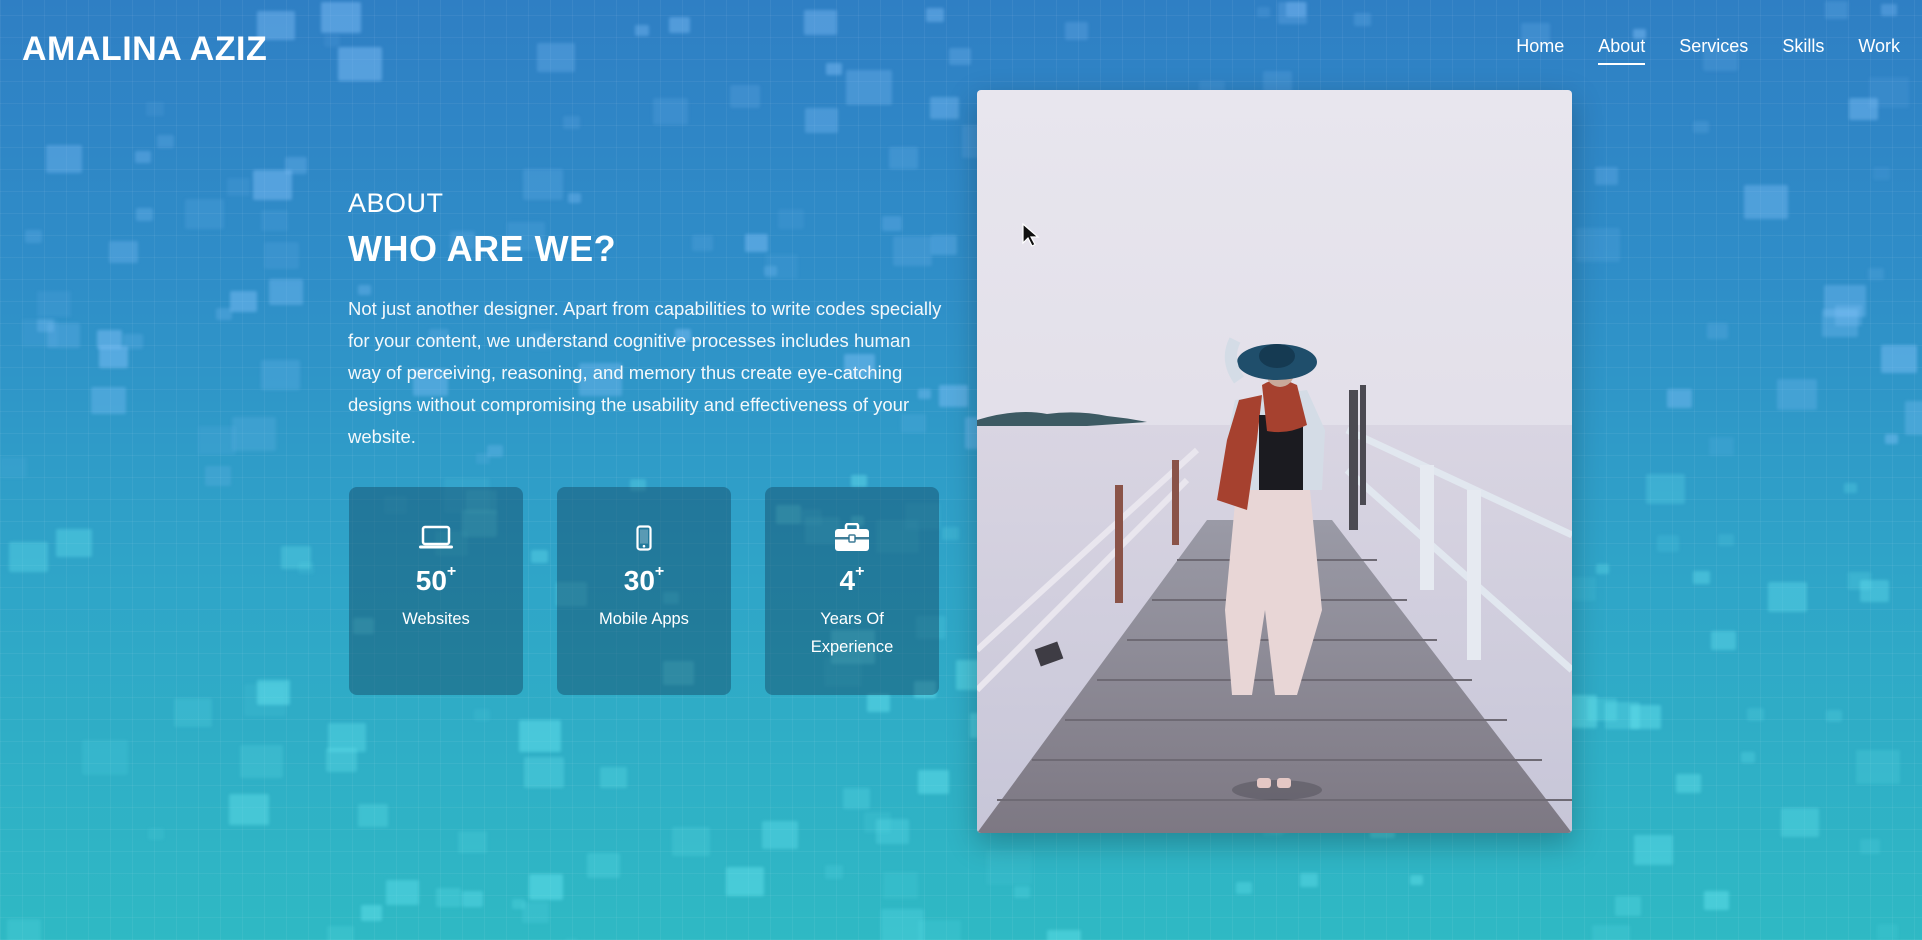 This screenshot has width=1922, height=940. What do you see at coordinates (144, 49) in the screenshot?
I see `site-logo: AMALINA AZIZ` at bounding box center [144, 49].